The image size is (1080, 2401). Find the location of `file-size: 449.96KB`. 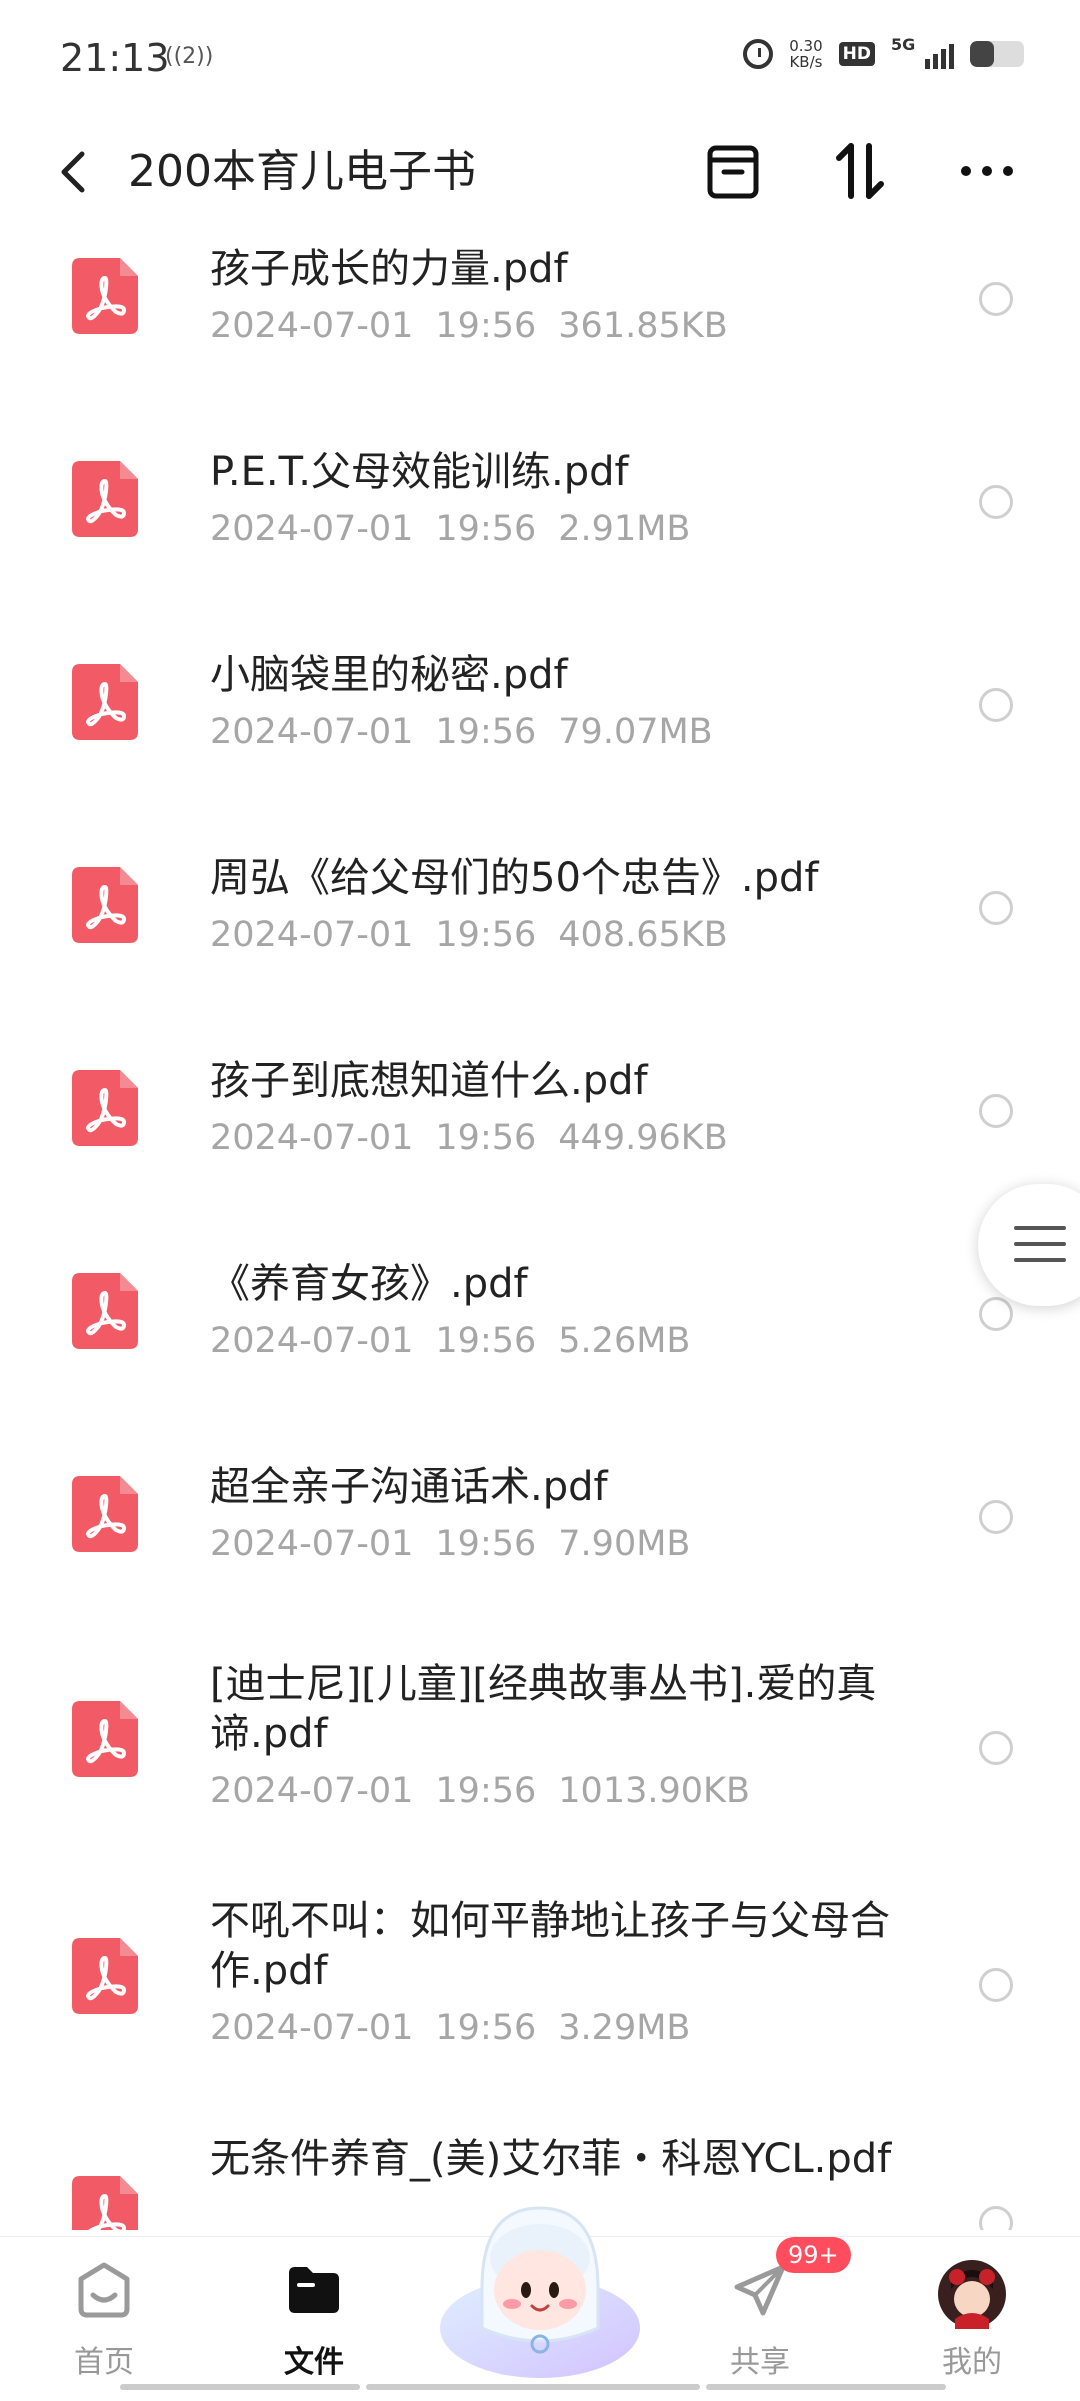

file-size: 449.96KB is located at coordinates (643, 1138).